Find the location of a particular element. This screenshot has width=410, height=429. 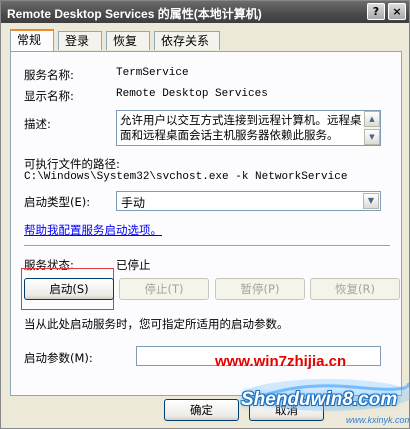

tab-general: 常规 is located at coordinates (32, 40).